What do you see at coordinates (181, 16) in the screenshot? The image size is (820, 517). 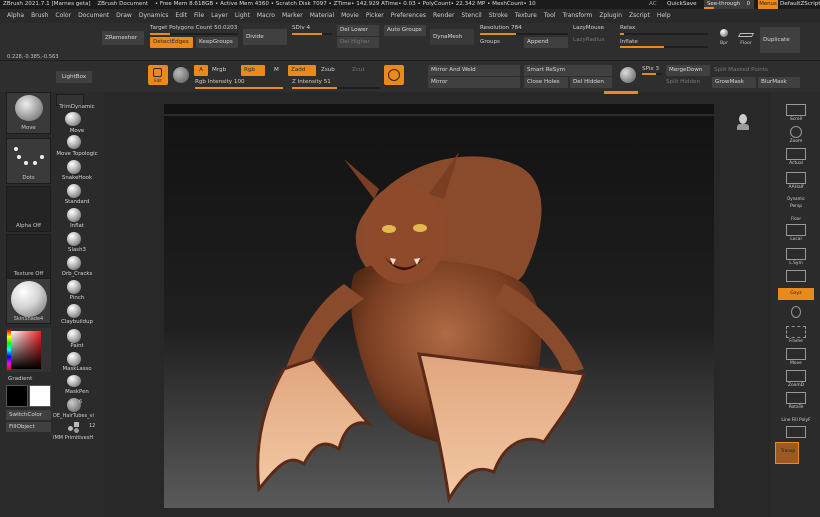 I see `menu-edit: Edit` at bounding box center [181, 16].